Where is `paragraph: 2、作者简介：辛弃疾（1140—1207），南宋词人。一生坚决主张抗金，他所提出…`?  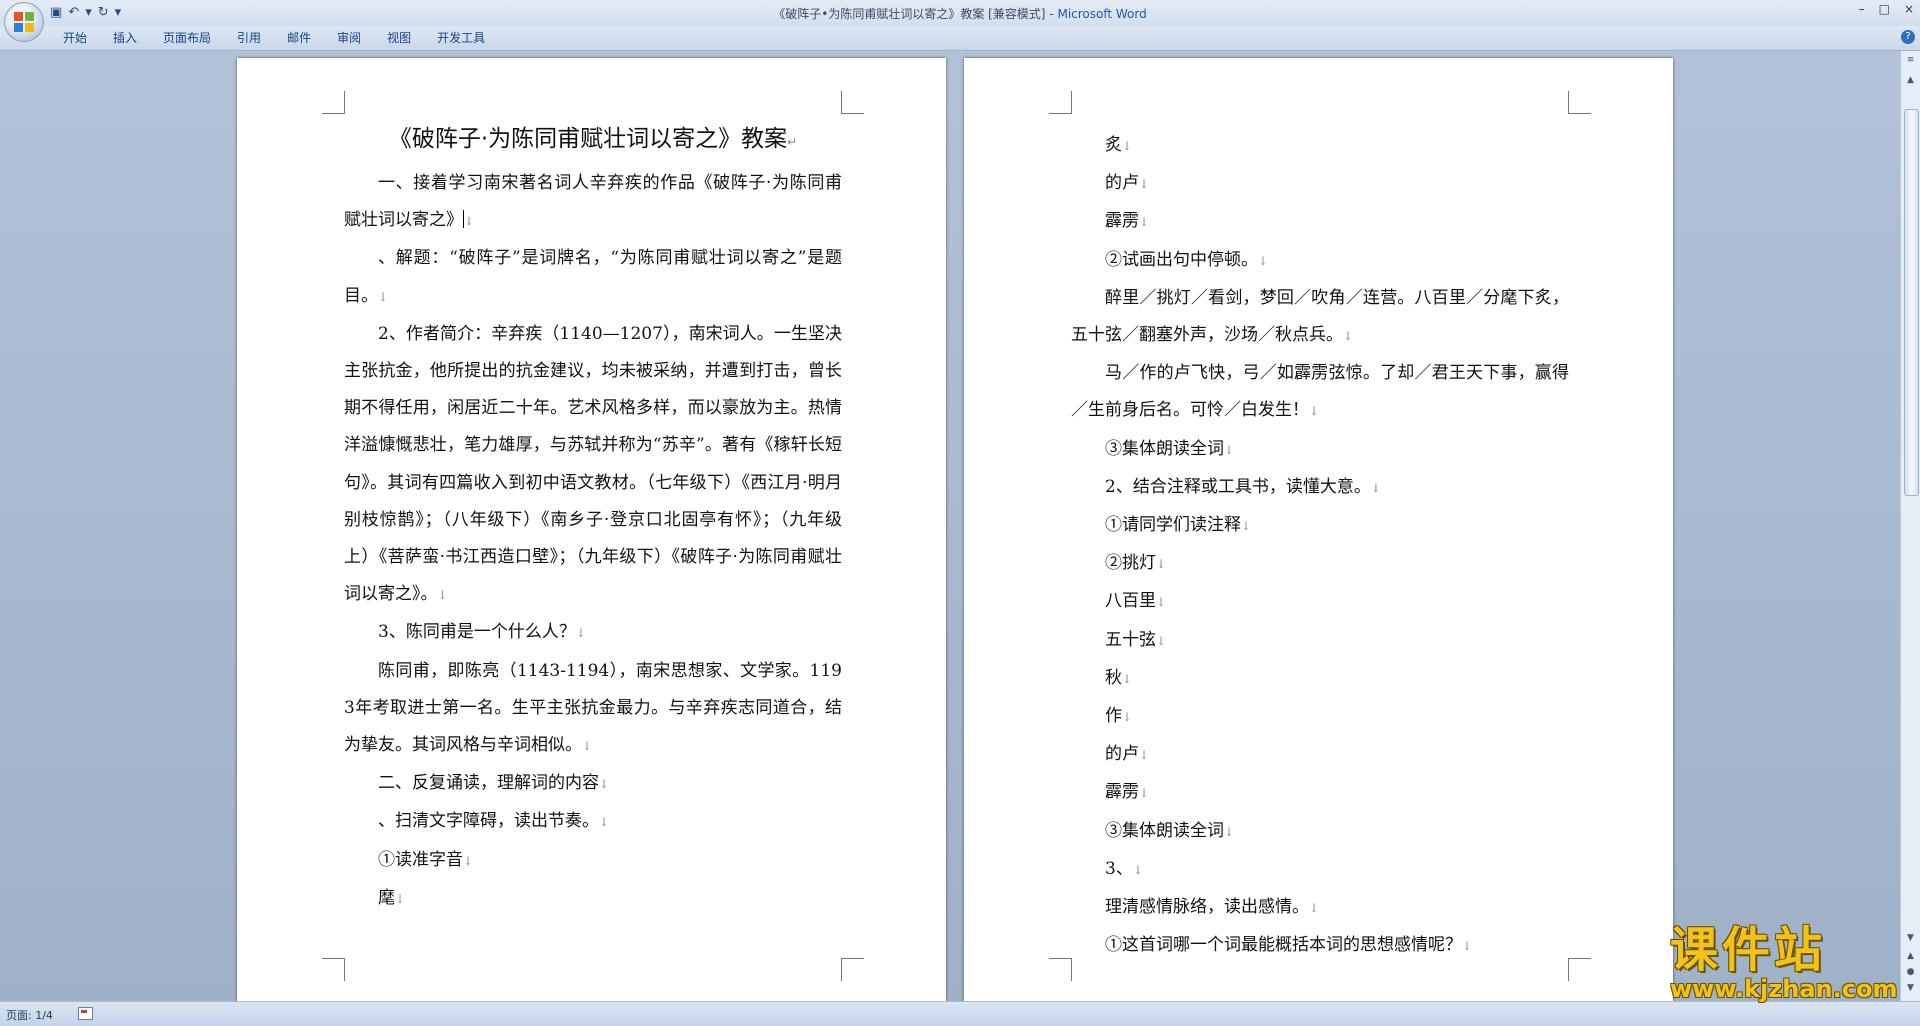
paragraph: 2、作者简介：辛弃疾（1140—1207），南宋词人。一生坚决主张抗金，他所提出… is located at coordinates (593, 464).